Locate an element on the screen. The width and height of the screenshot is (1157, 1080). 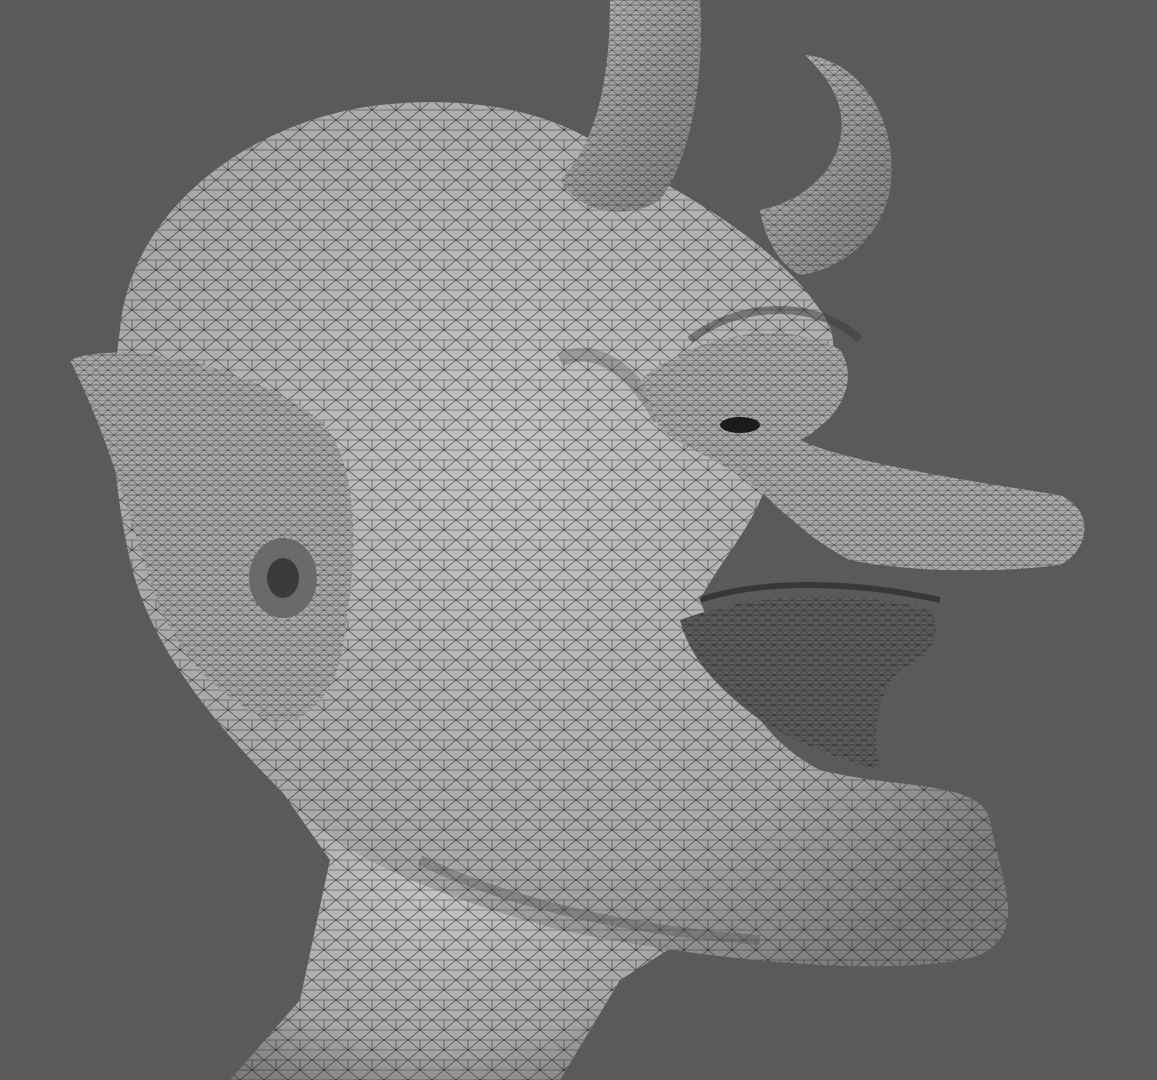
horn-left is located at coordinates (630, 106).